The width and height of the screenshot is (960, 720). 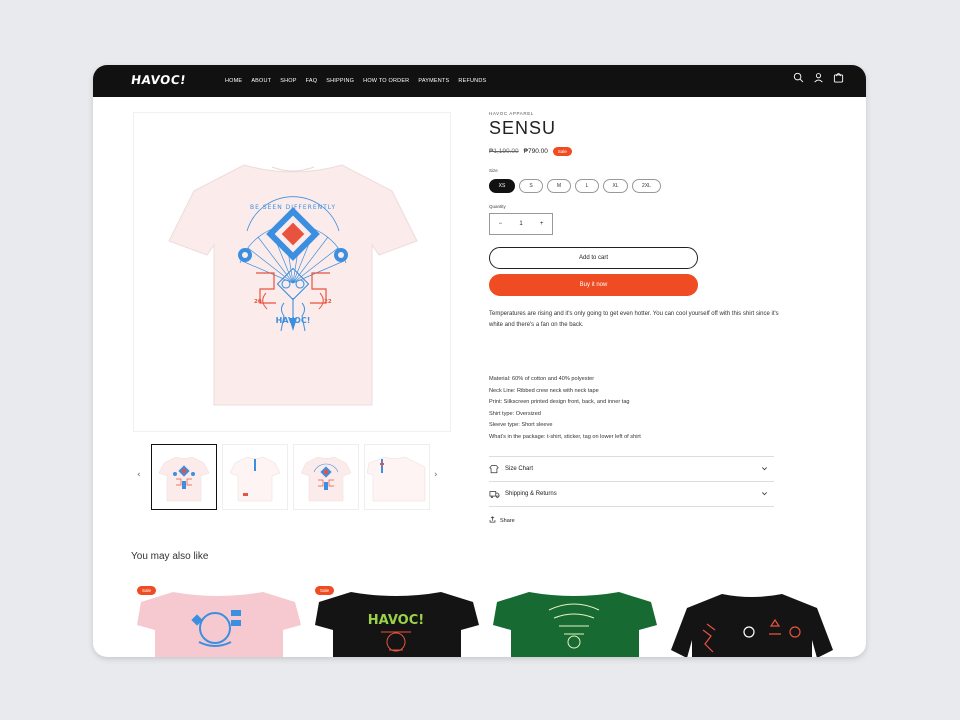 What do you see at coordinates (531, 494) in the screenshot?
I see `accordion-label: Shipping & Returns` at bounding box center [531, 494].